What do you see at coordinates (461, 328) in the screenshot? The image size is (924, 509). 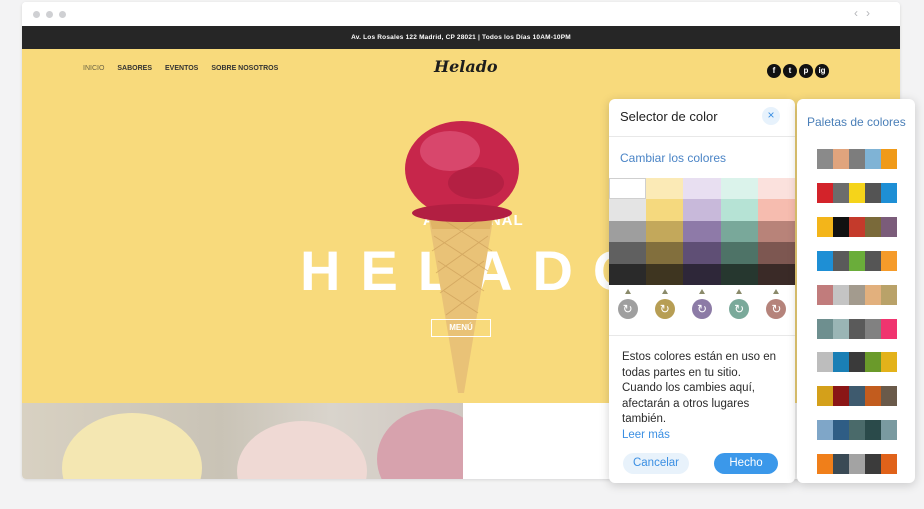 I see `menu-button: MENÚ` at bounding box center [461, 328].